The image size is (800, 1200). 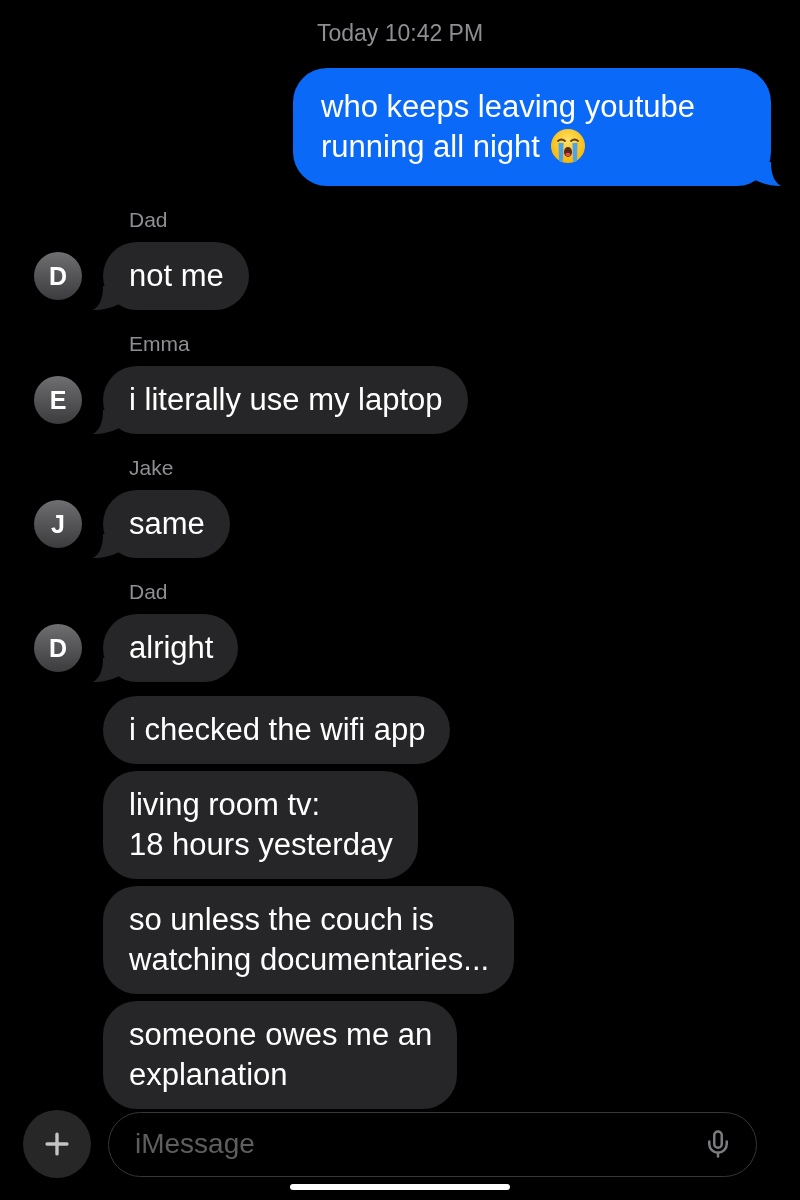 What do you see at coordinates (58, 400) in the screenshot?
I see `avatar: E` at bounding box center [58, 400].